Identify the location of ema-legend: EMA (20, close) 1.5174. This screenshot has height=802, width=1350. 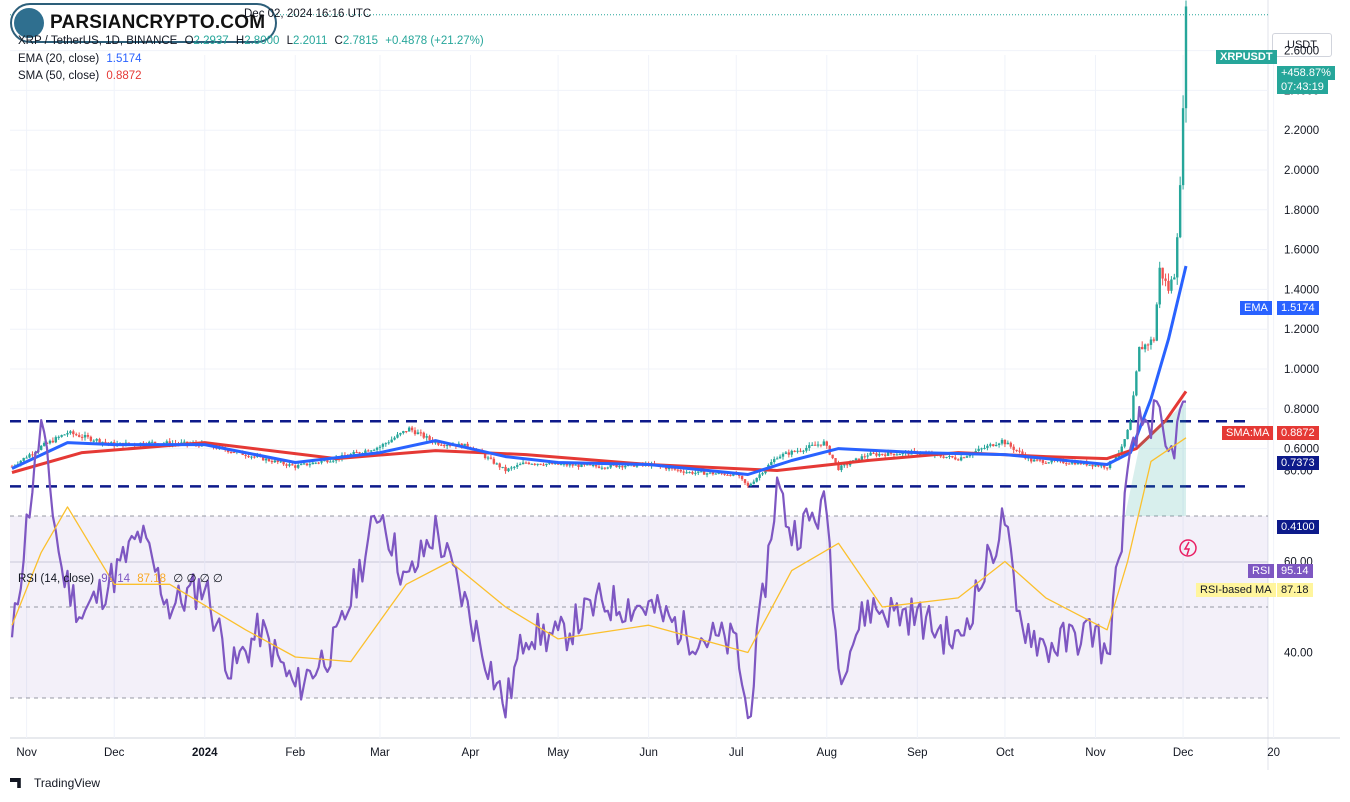
(82, 59).